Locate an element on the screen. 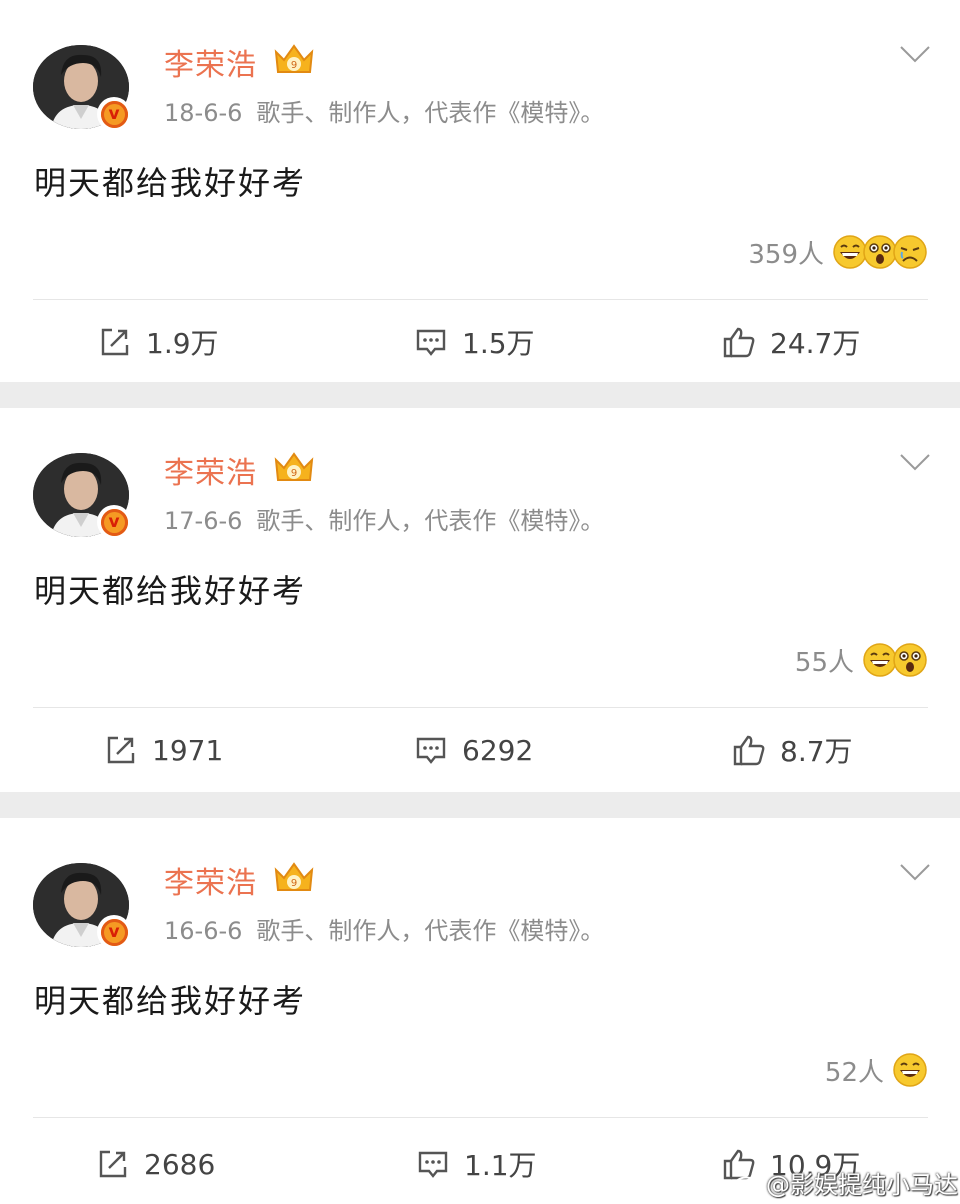  post-date: 18-6-6 is located at coordinates (203, 113).